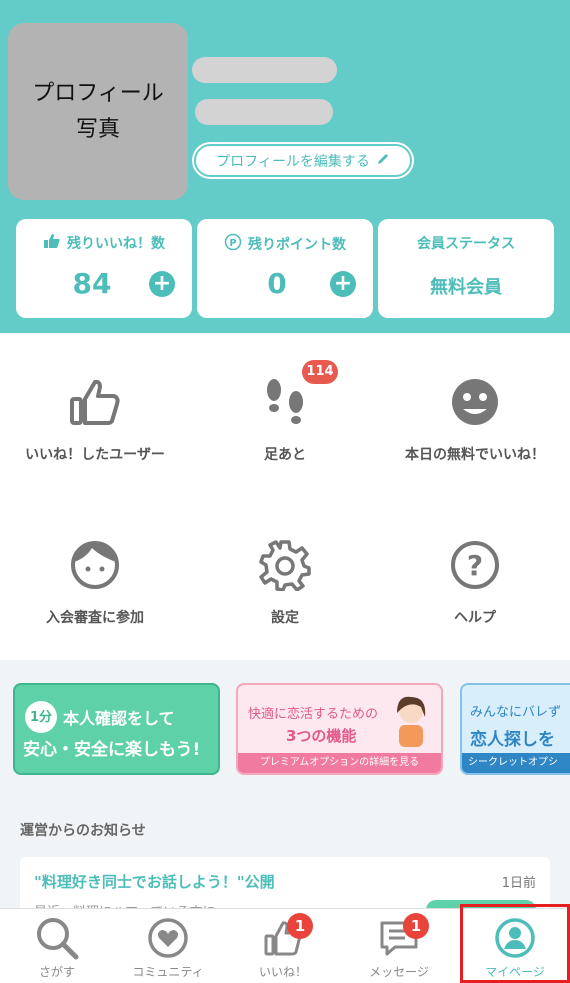 The image size is (570, 983). I want to click on messages-badge: 1, so click(416, 926).